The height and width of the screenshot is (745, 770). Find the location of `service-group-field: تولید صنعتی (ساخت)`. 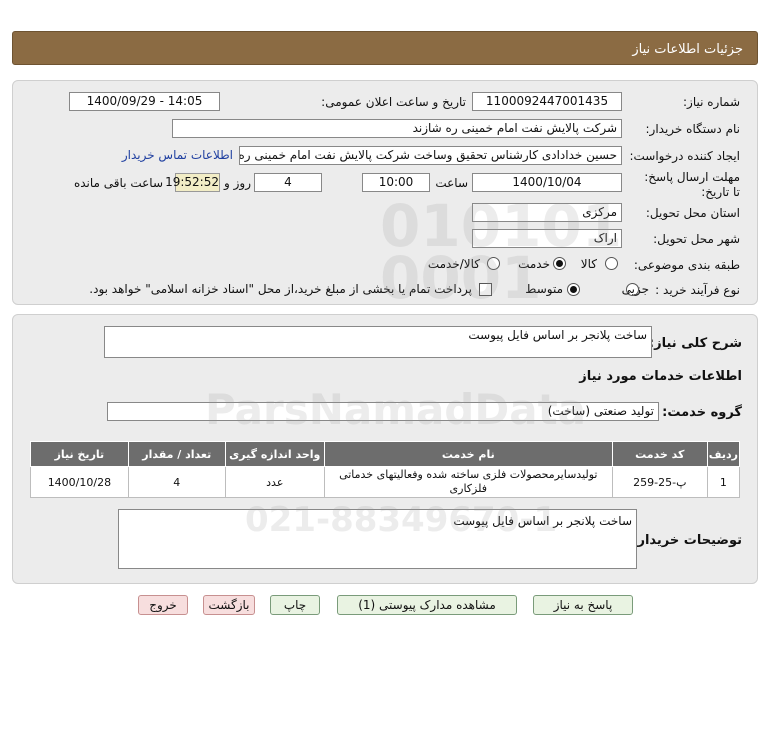

service-group-field: تولید صنعتی (ساخت) is located at coordinates (383, 411).